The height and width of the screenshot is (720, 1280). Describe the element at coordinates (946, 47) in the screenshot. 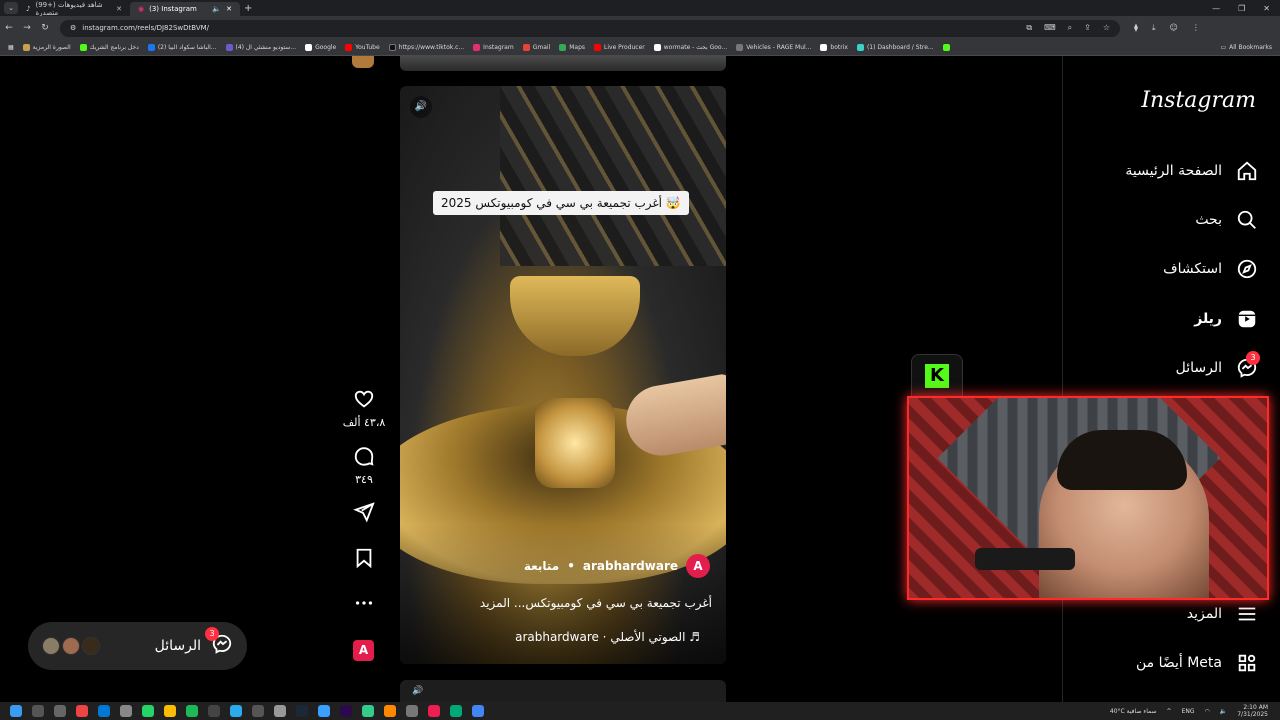

I see `bookmark-item` at that location.